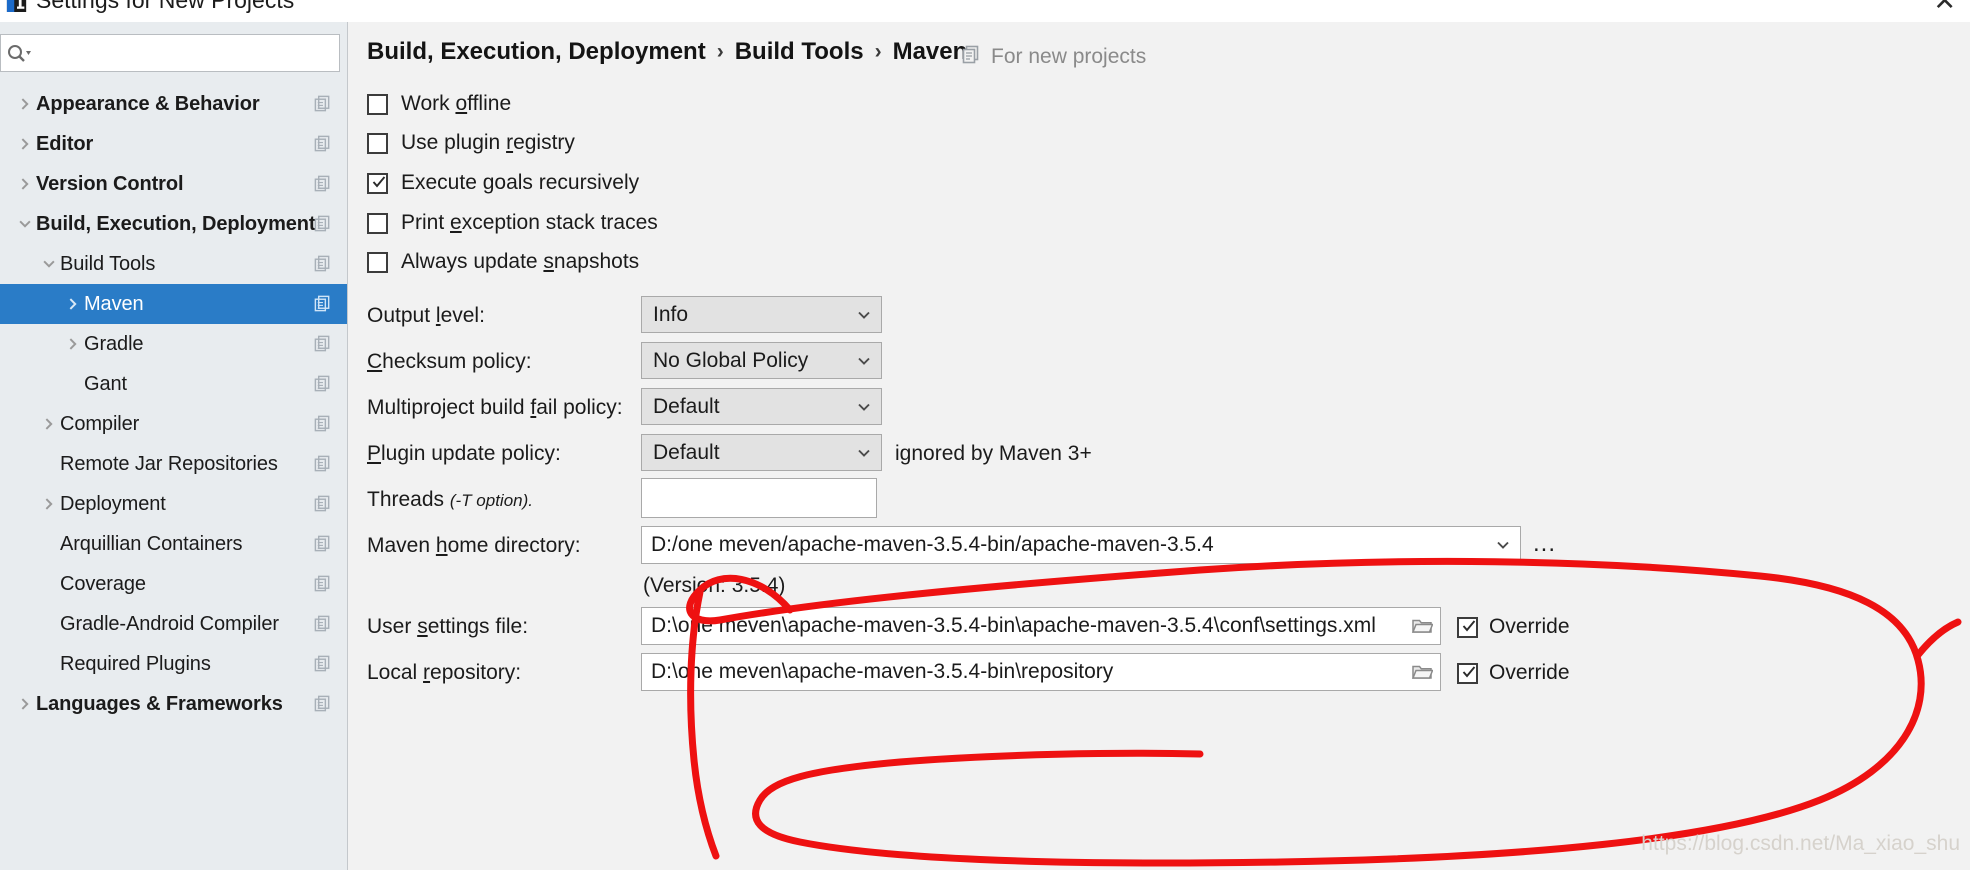 This screenshot has height=870, width=1970. Describe the element at coordinates (426, 315) in the screenshot. I see `output-level-label: Output level:` at that location.